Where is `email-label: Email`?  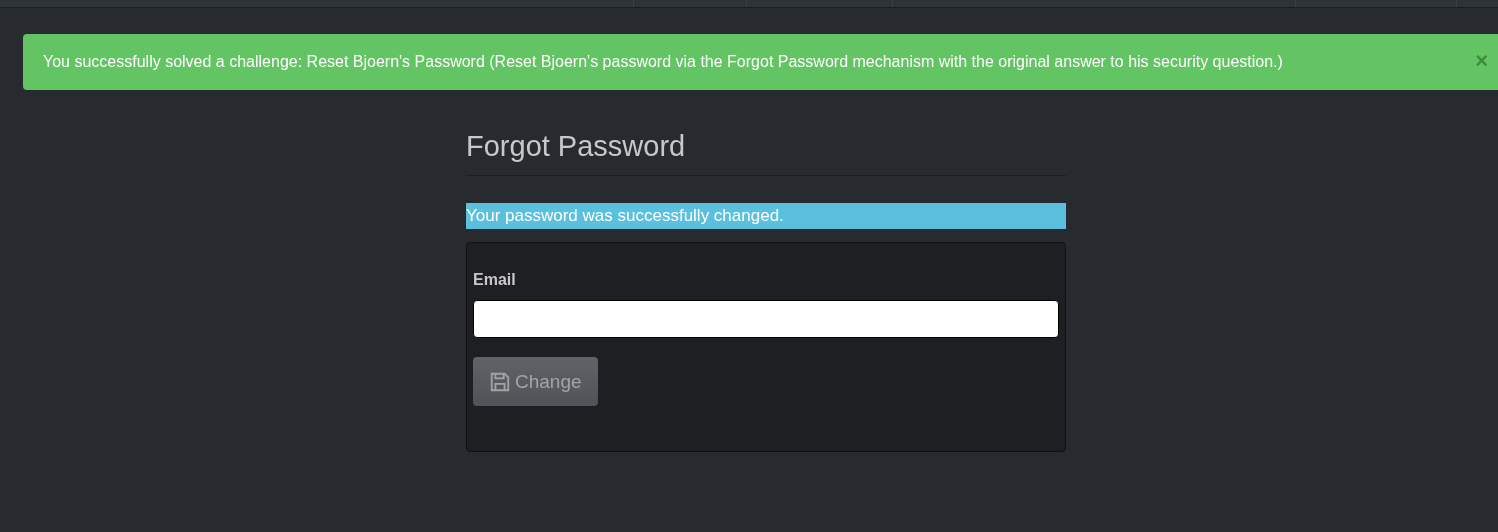
email-label: Email is located at coordinates (495, 280).